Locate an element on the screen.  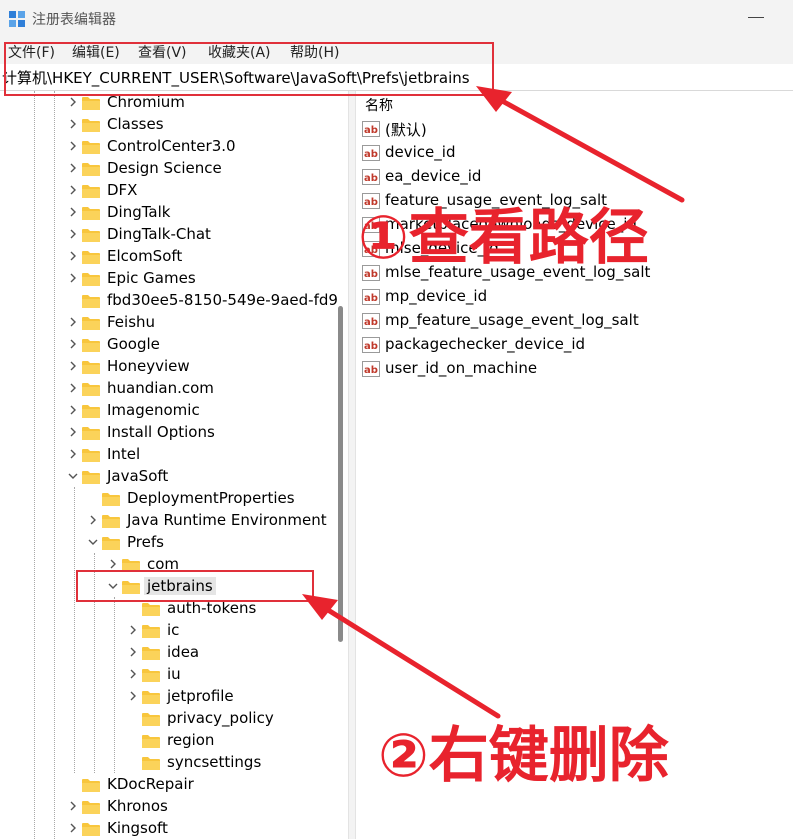
tree-item: ControlCenter3.0 is located at coordinates (174, 147).